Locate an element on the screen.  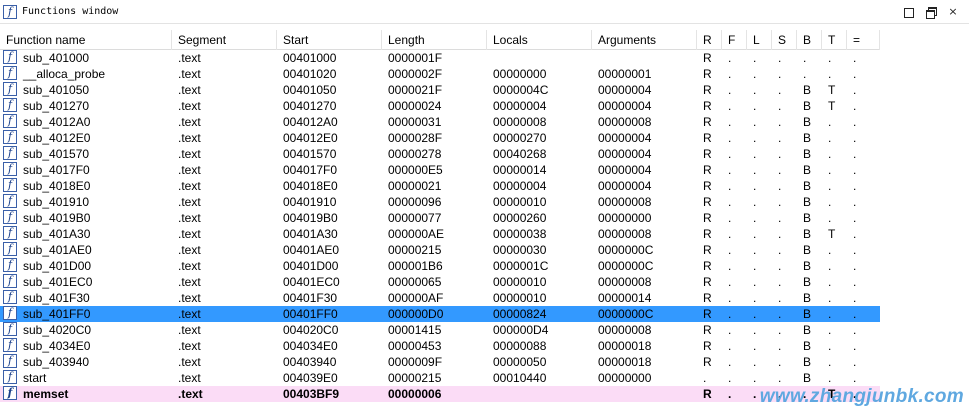
function-name: start is located at coordinates (35, 378).